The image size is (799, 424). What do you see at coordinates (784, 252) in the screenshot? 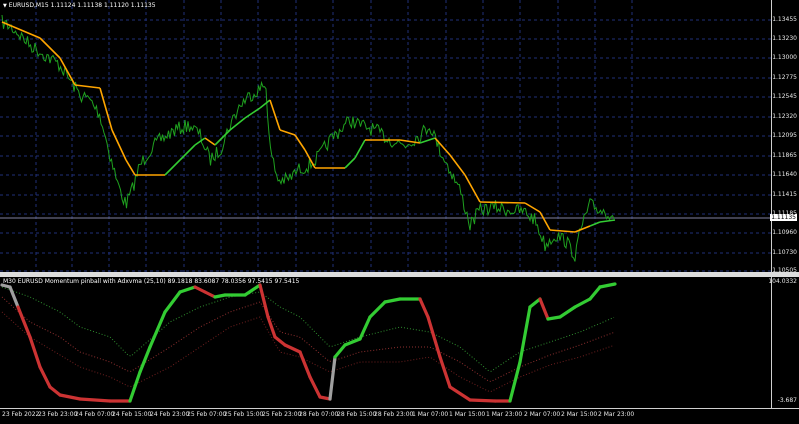
I see `price-tick-label: 1.10730` at bounding box center [784, 252].